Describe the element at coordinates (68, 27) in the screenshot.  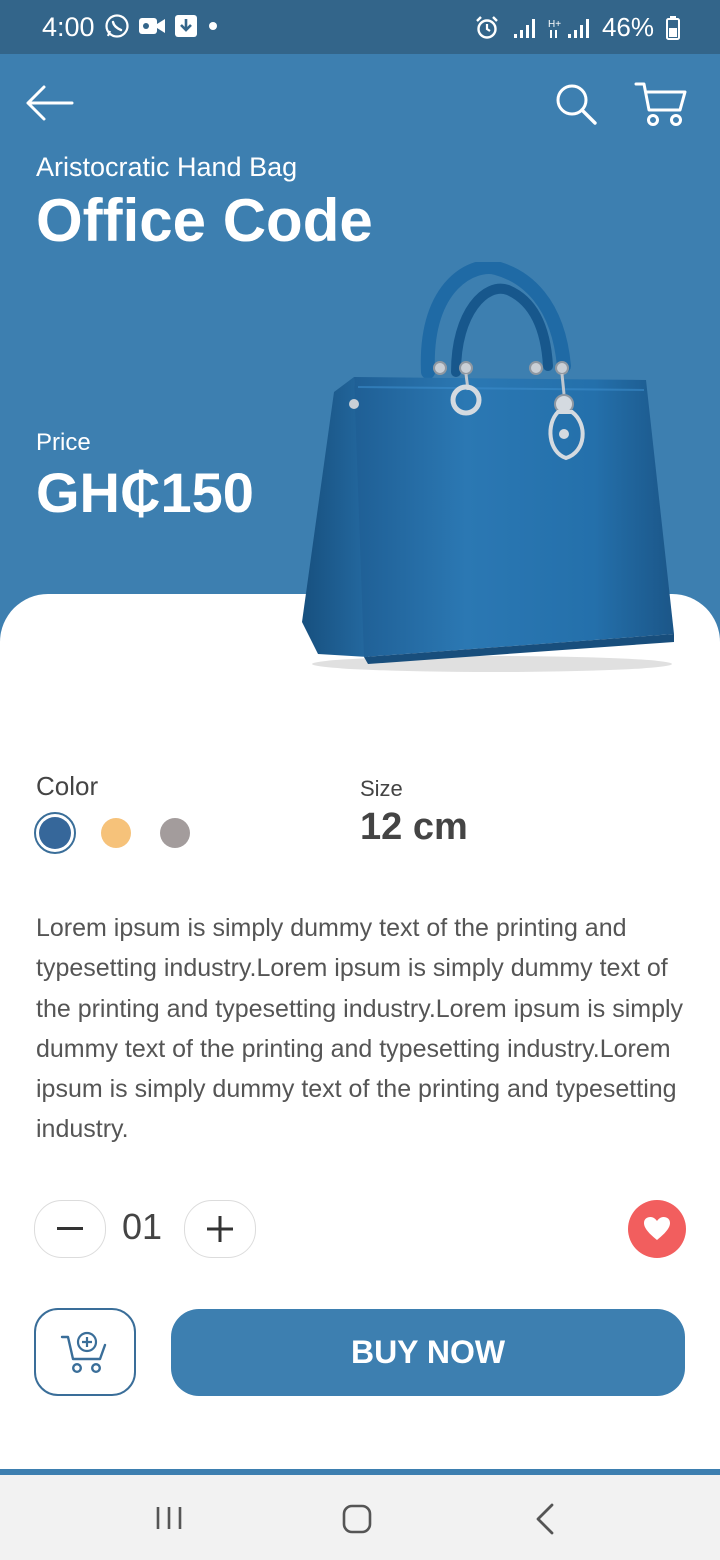
I see `status-time: 4:00` at that location.